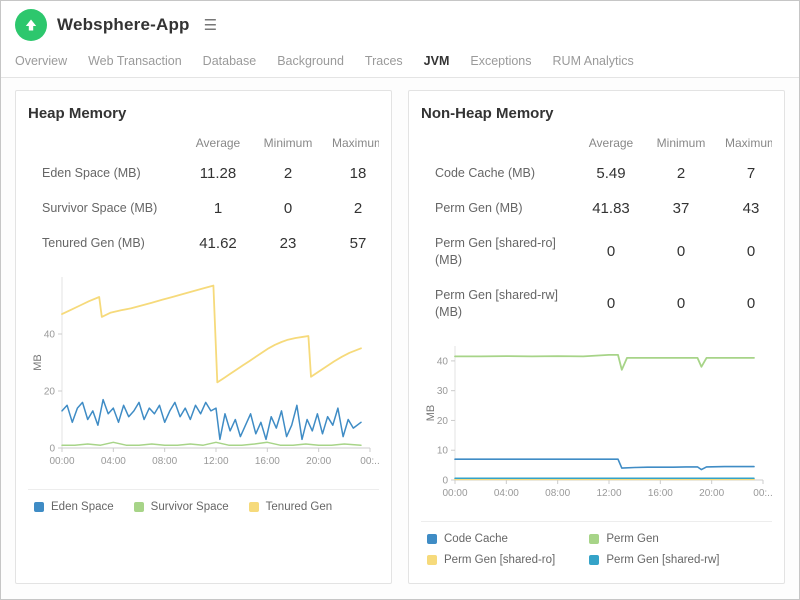  Describe the element at coordinates (443, 391) in the screenshot. I see `svg-text: 30` at that location.